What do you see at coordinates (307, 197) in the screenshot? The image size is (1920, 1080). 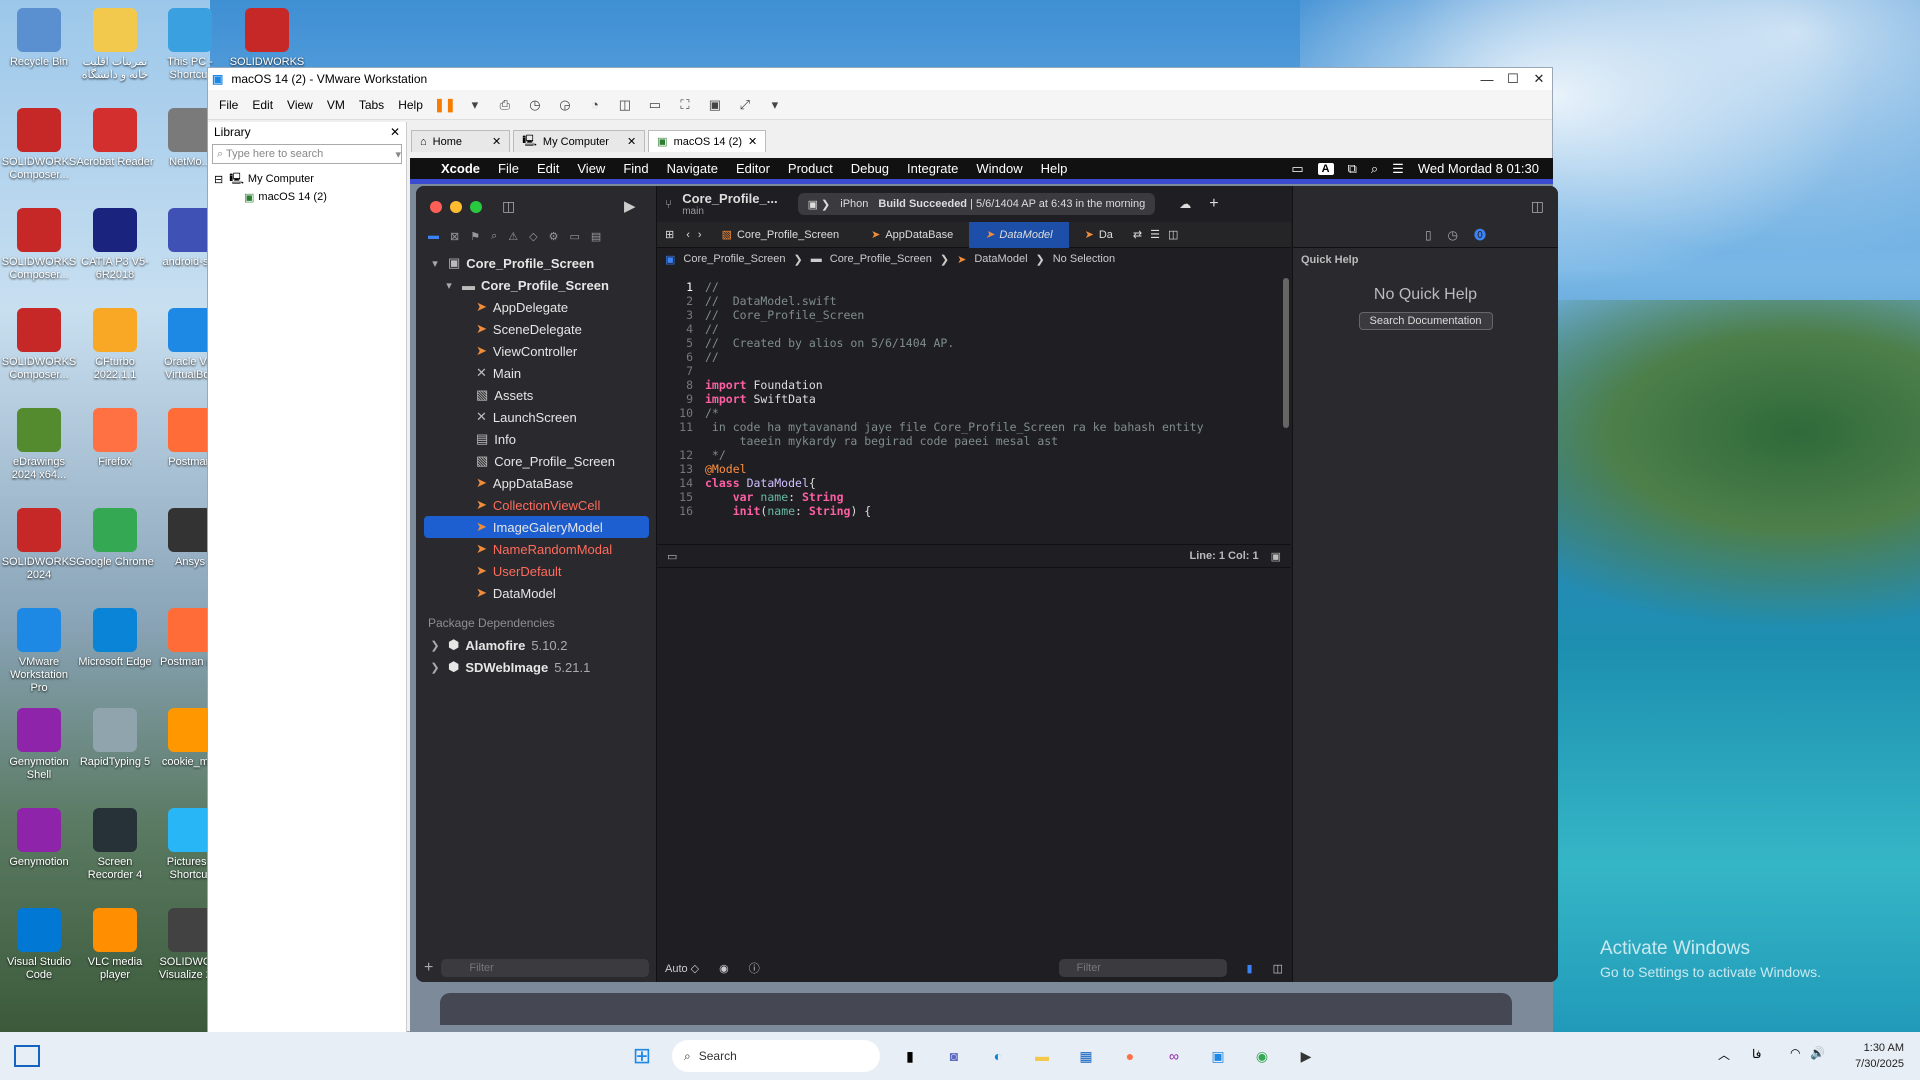 I see `tree-vm-macos: ▣ macOS 14 (2)` at bounding box center [307, 197].